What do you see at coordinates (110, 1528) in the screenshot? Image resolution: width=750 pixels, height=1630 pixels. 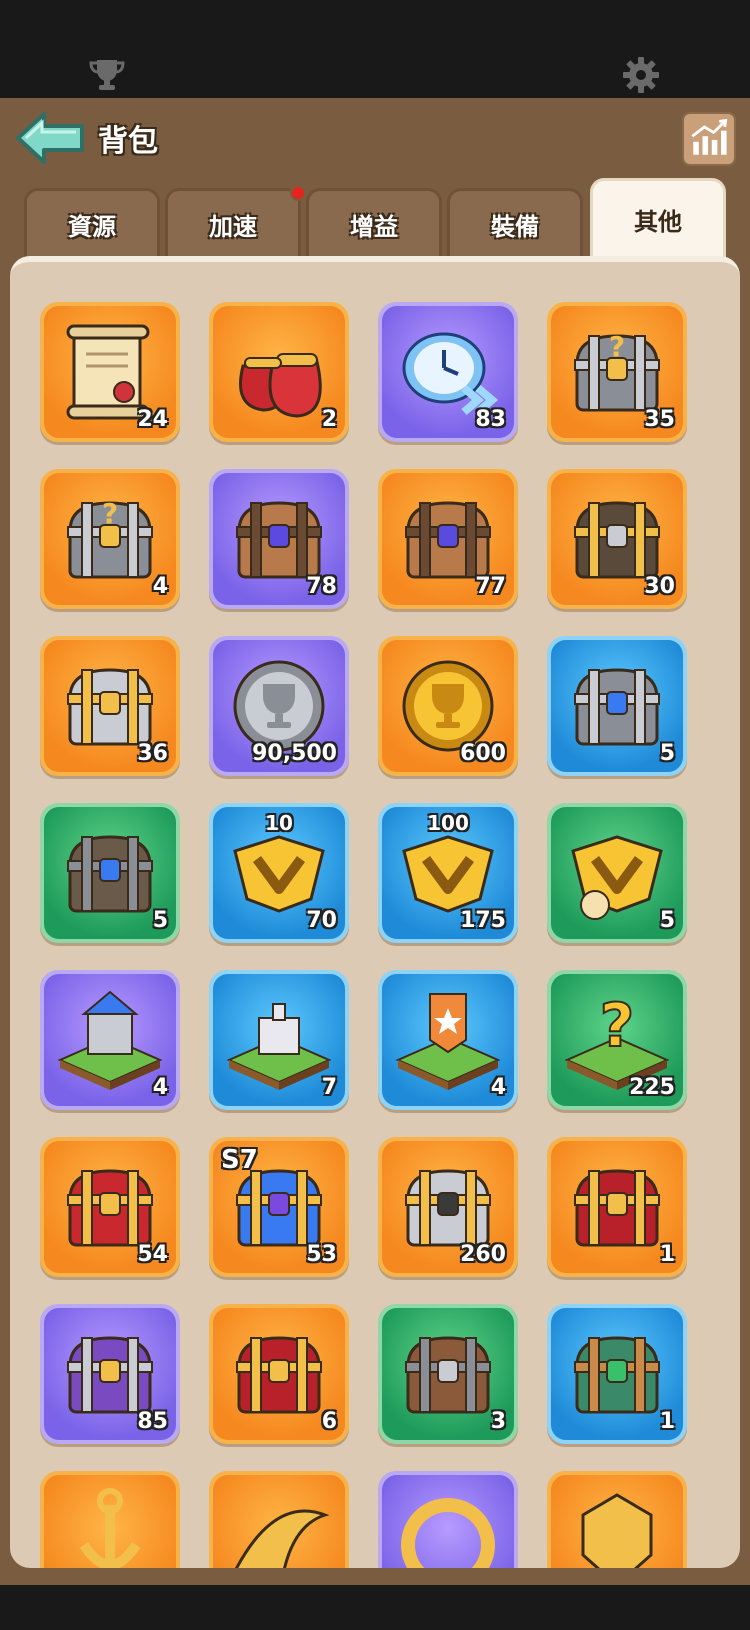 I see `anchor-icon` at bounding box center [110, 1528].